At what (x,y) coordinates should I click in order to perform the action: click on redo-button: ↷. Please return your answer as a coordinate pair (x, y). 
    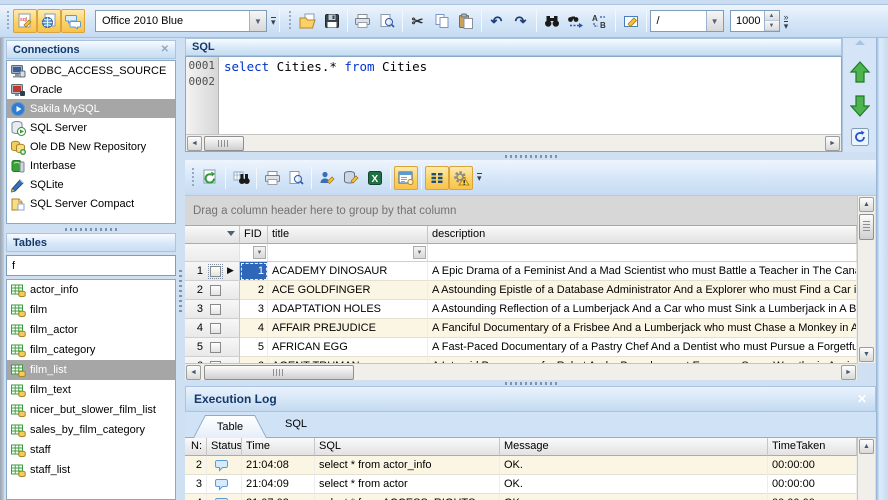
    Looking at the image, I should click on (521, 21).